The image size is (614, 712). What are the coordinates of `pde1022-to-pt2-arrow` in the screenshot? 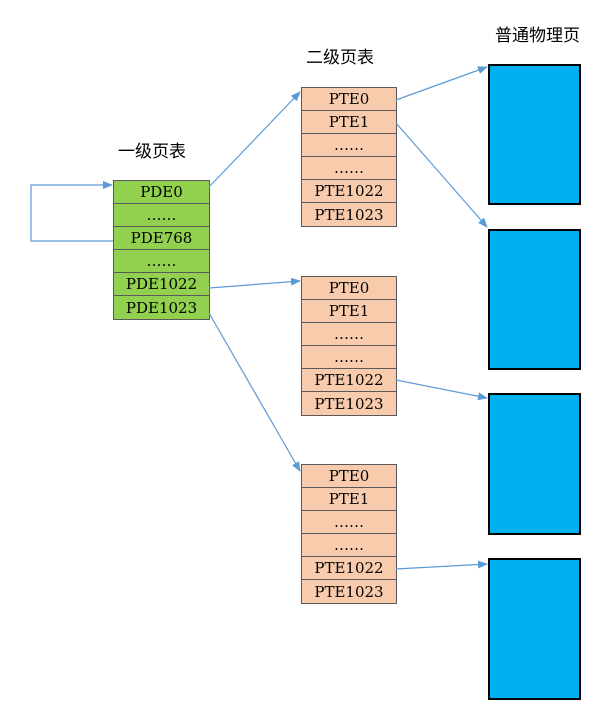 It's located at (254, 283).